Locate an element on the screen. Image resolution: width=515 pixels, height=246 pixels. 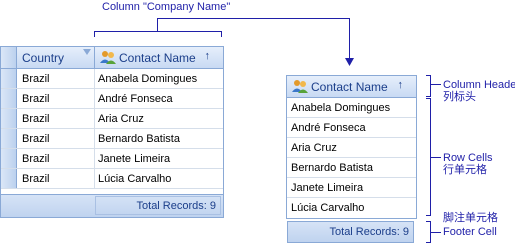
arrow-down-icon is located at coordinates (349, 62).